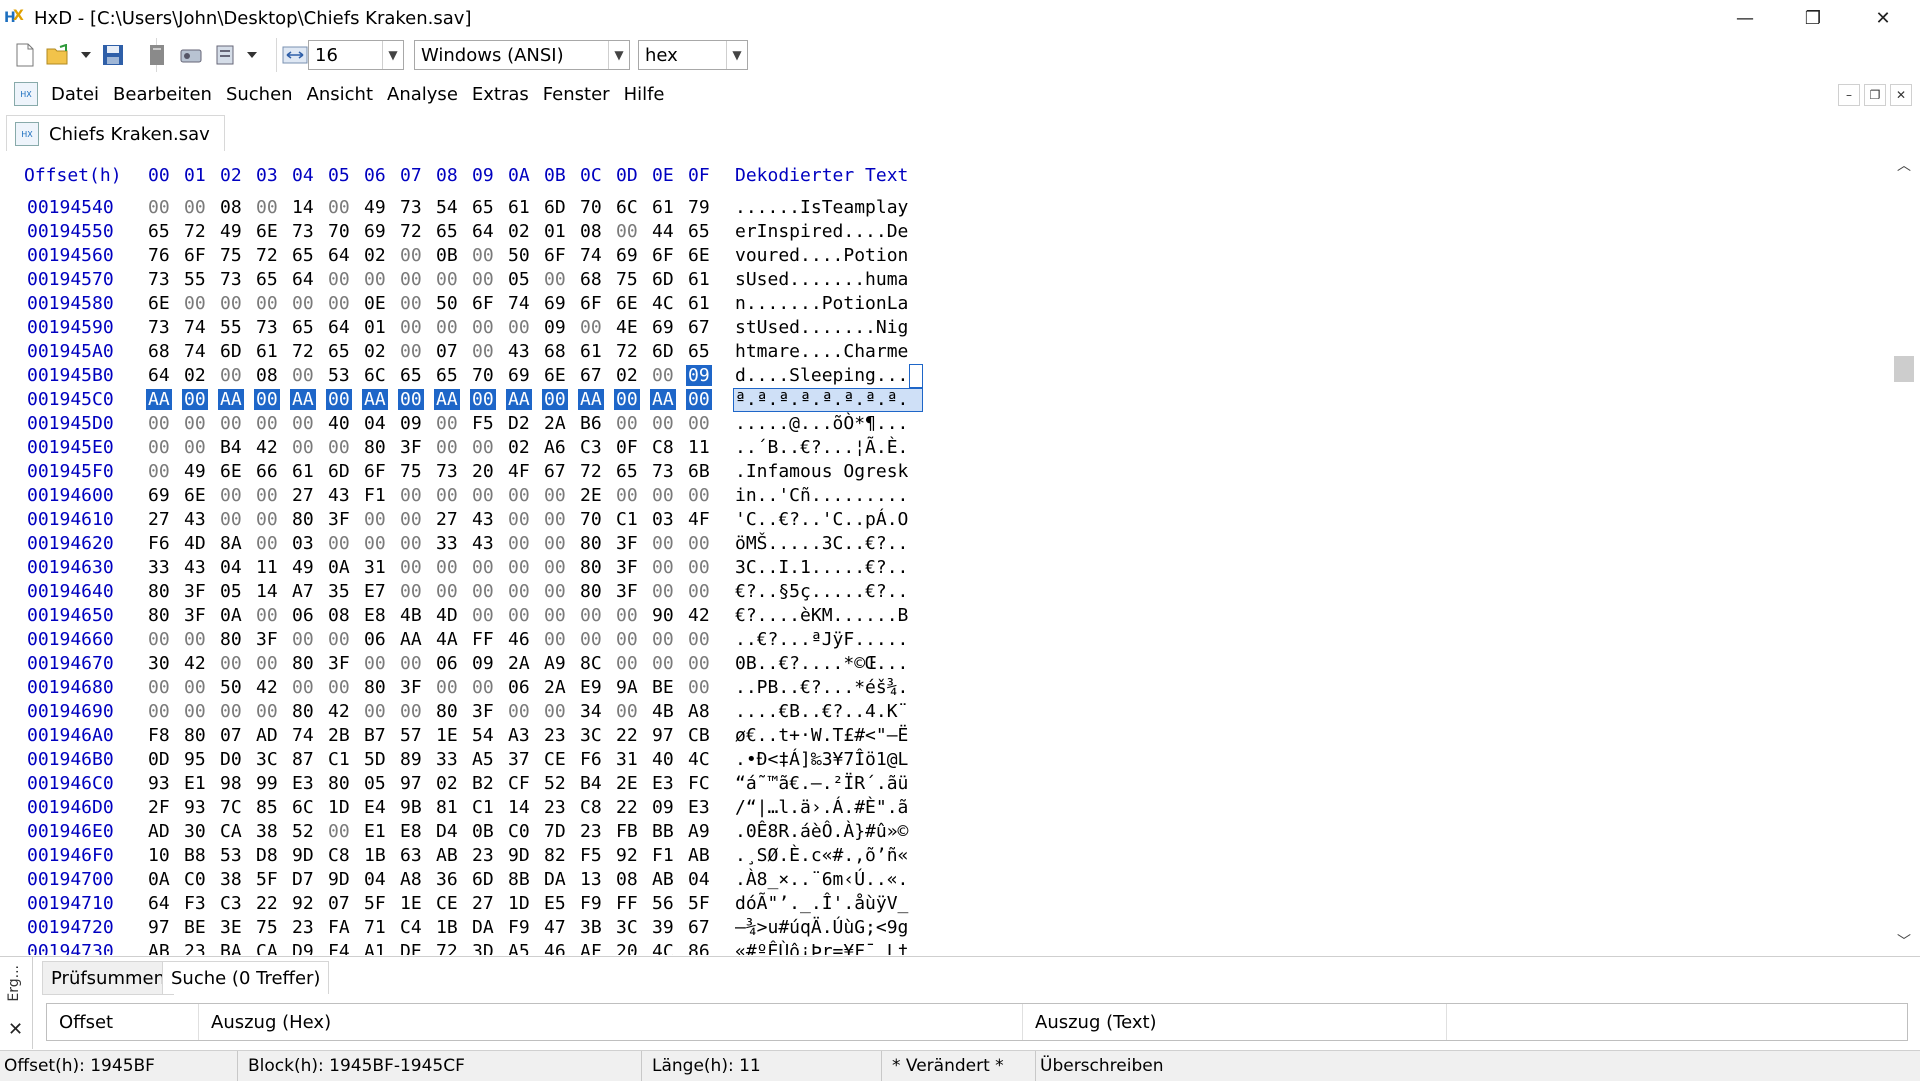  What do you see at coordinates (821, 471) in the screenshot?
I see `decoded-text: .Infamous Ogresk` at bounding box center [821, 471].